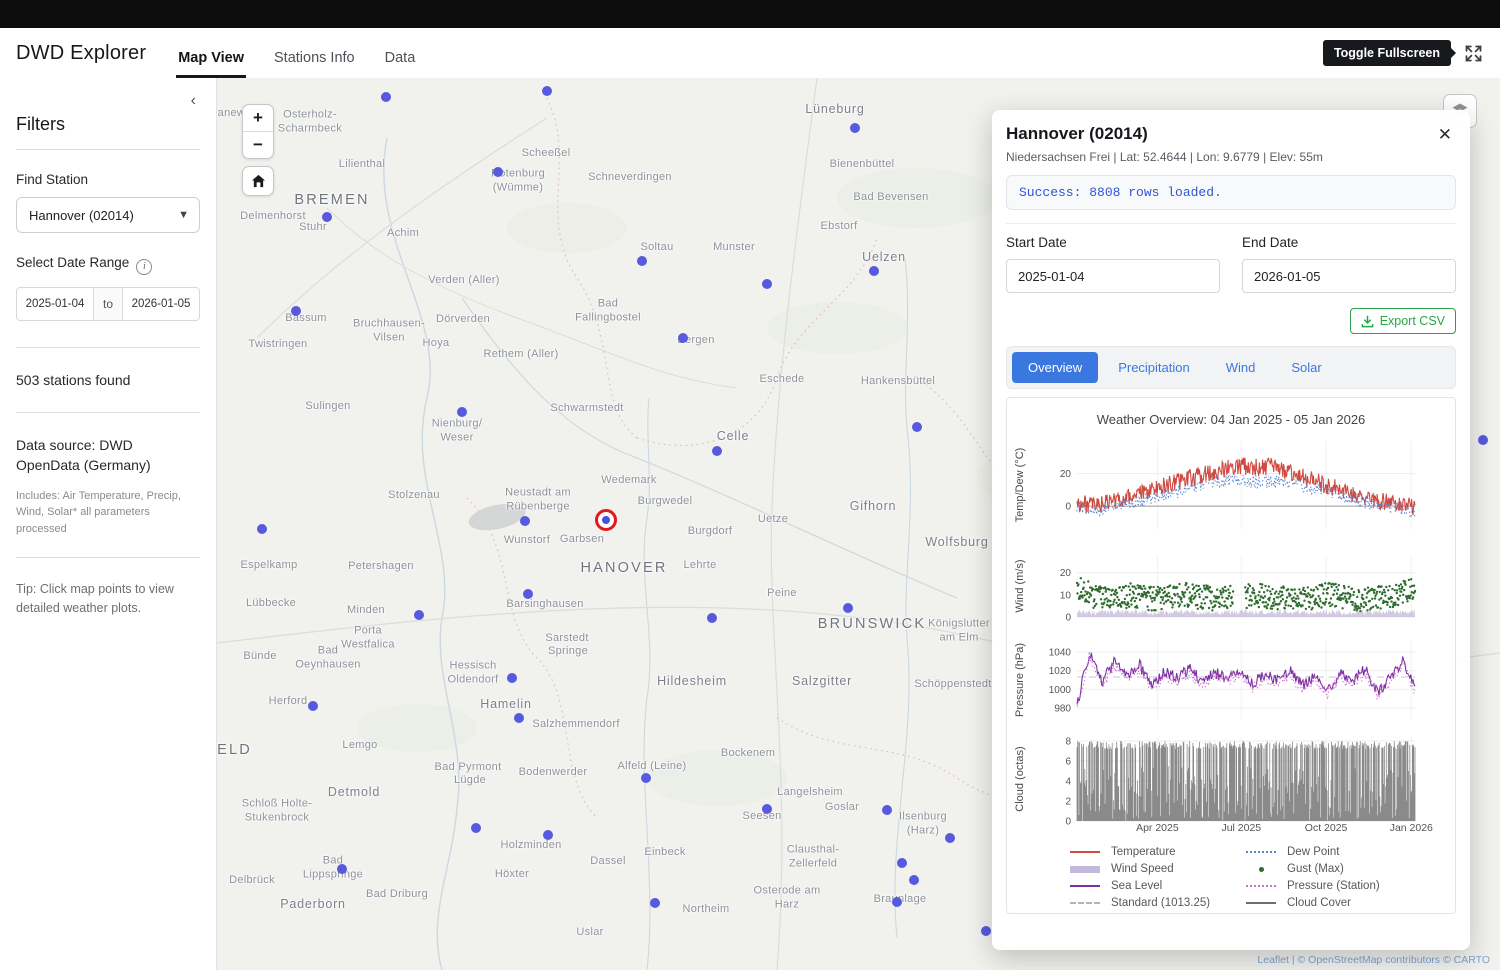 This screenshot has width=1500, height=970. Describe the element at coordinates (258, 118) in the screenshot. I see `zoom-in-button: +` at that location.